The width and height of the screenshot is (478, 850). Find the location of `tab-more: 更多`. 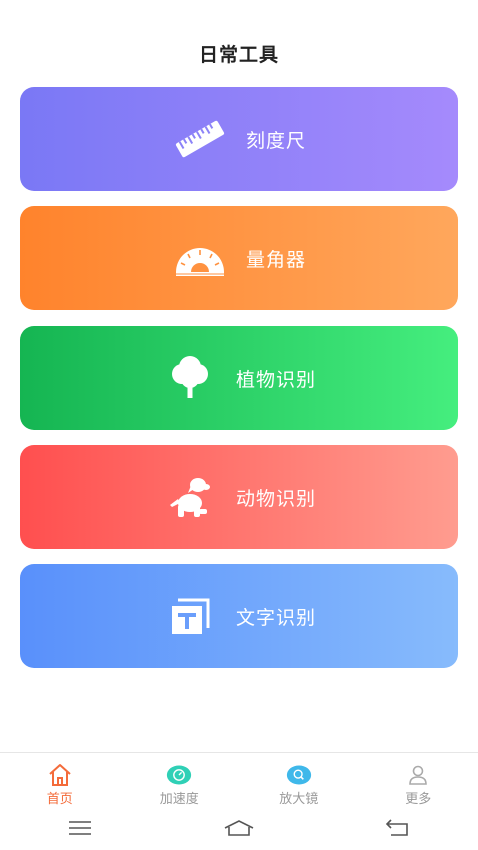

tab-more: 更多 is located at coordinates (418, 782).